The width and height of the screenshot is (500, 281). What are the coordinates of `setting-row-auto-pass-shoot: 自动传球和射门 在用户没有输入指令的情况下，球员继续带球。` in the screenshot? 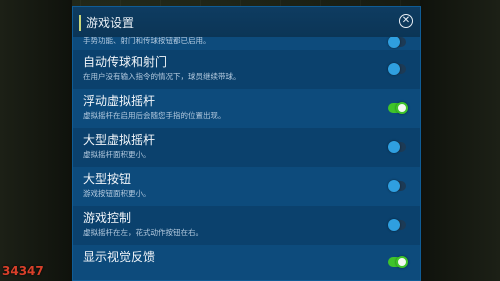 It's located at (246, 69).